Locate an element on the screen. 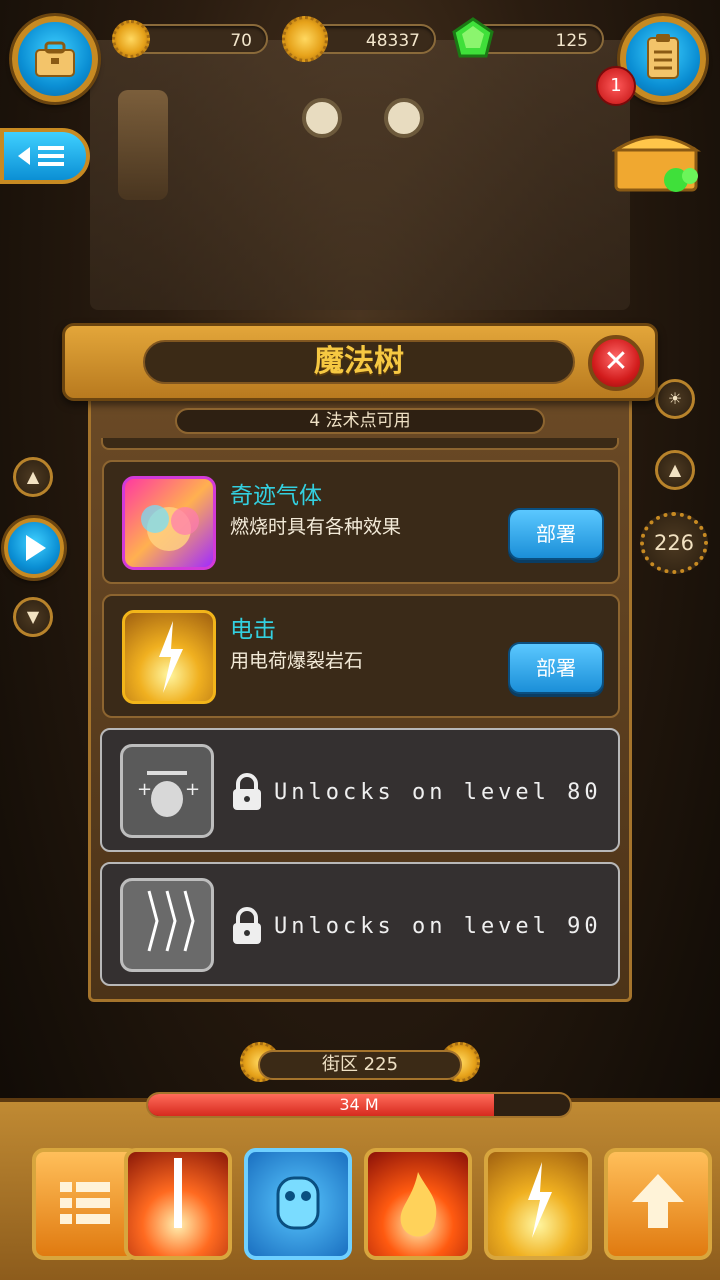 Image resolution: width=720 pixels, height=1280 pixels. panel-title-bar: 魔法树 is located at coordinates (360, 362).